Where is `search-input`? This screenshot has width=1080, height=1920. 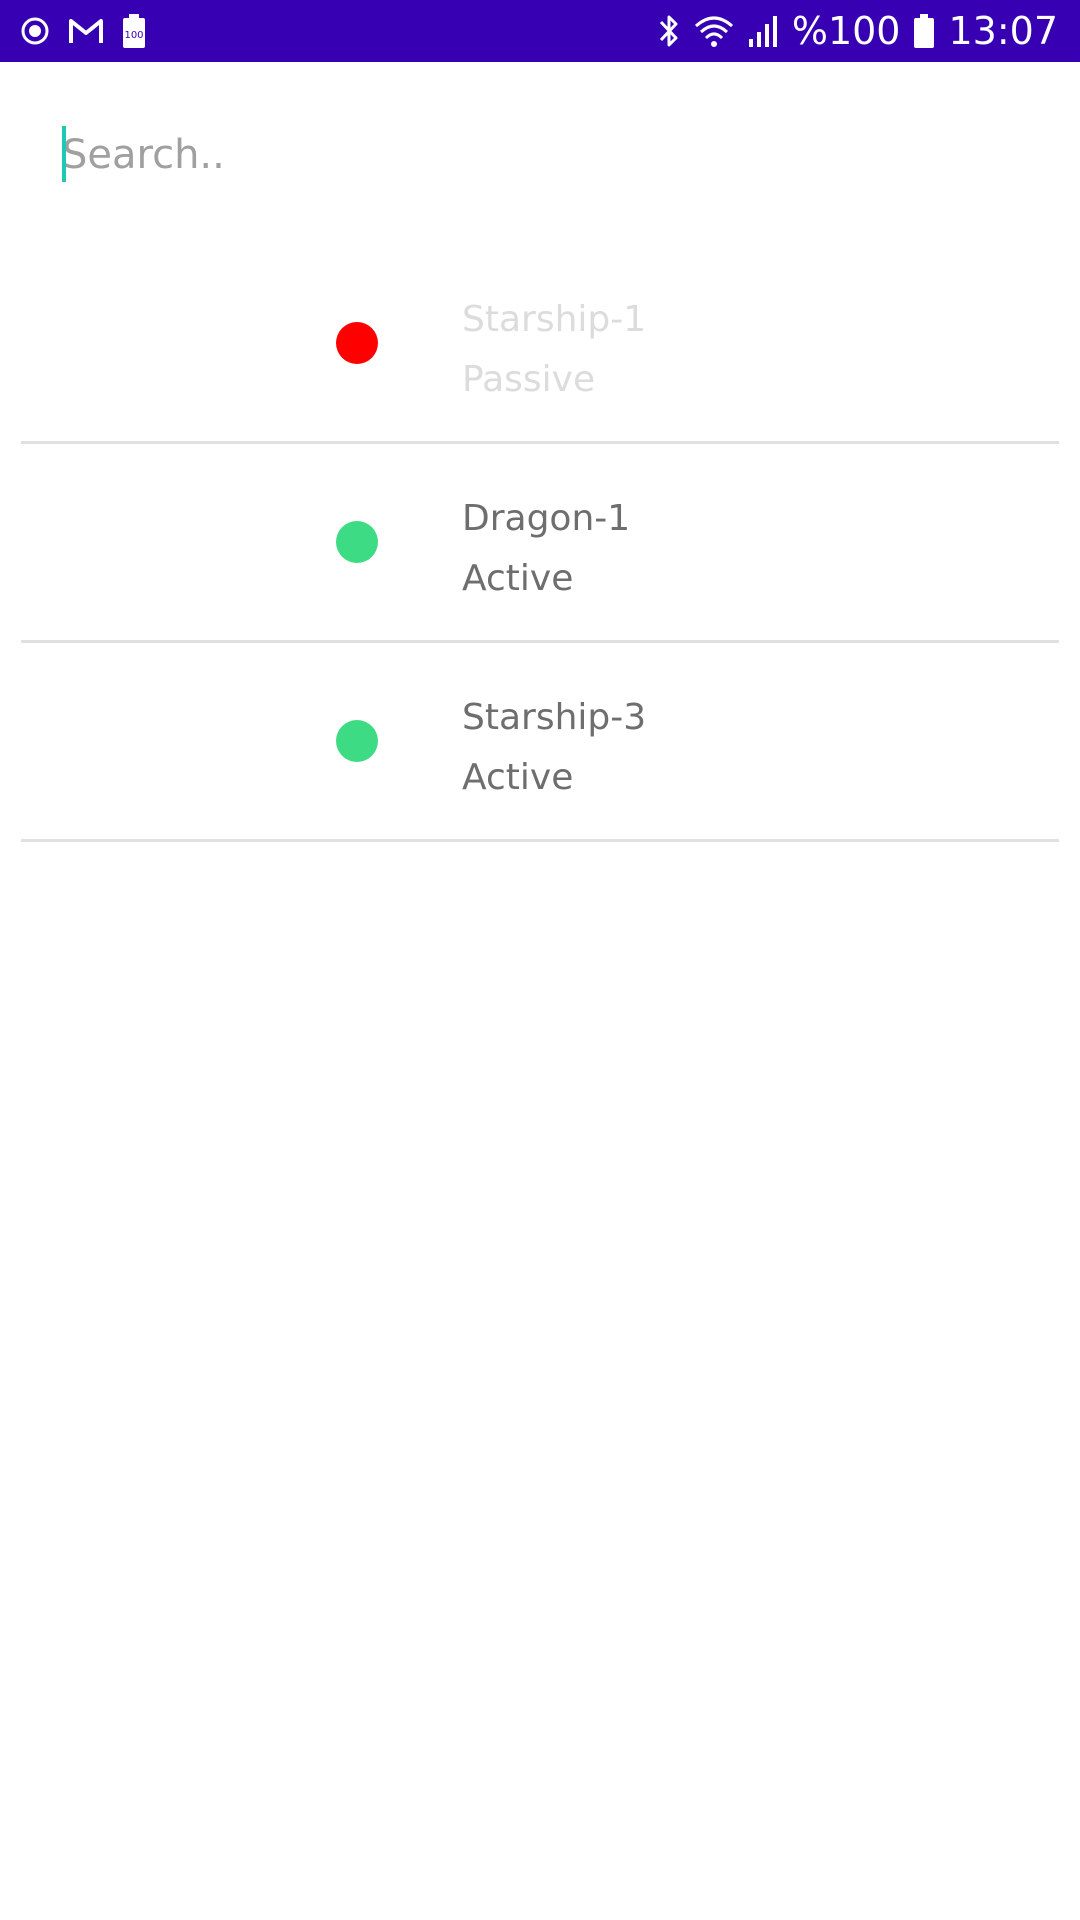
search-input is located at coordinates (542, 155).